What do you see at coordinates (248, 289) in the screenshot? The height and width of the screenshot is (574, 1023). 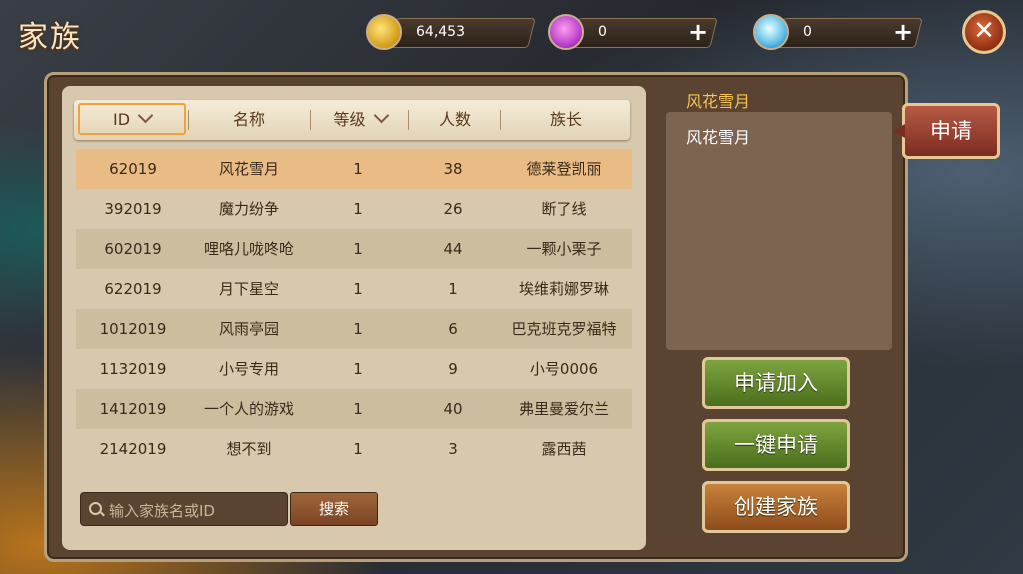 I see `cell-name: 月下星空` at bounding box center [248, 289].